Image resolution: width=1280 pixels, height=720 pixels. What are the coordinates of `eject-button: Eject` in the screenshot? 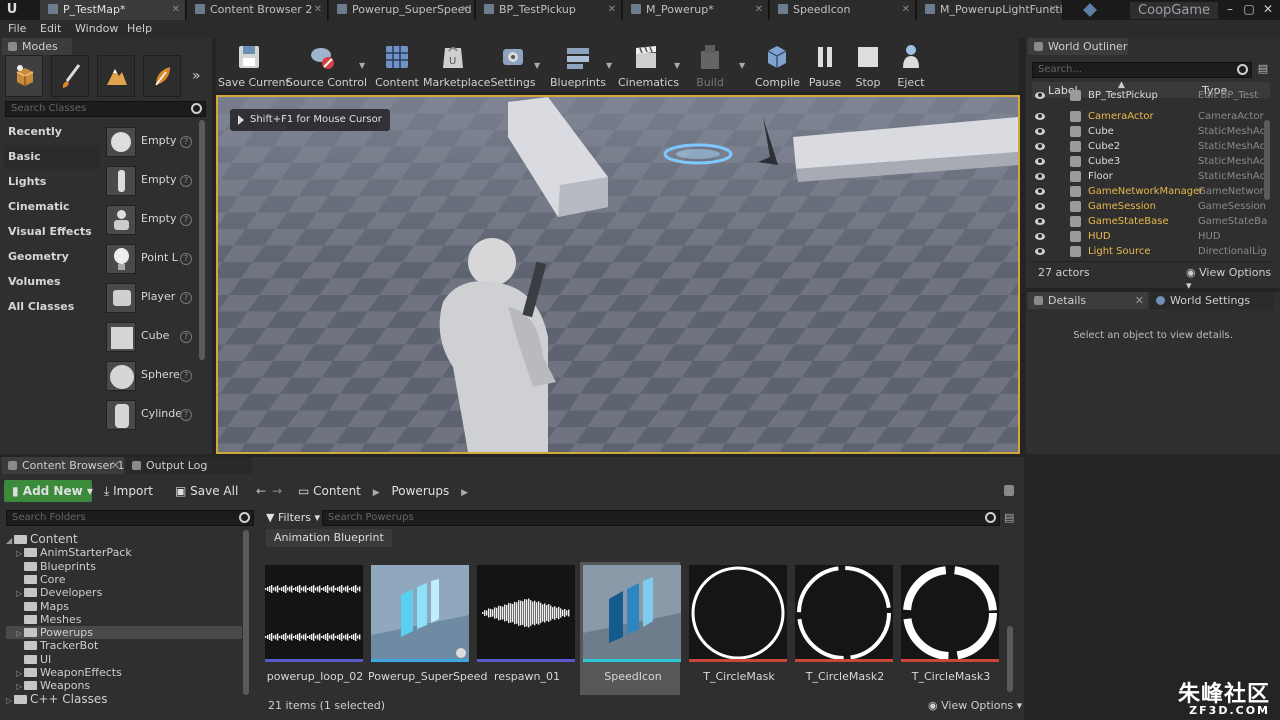 It's located at (911, 65).